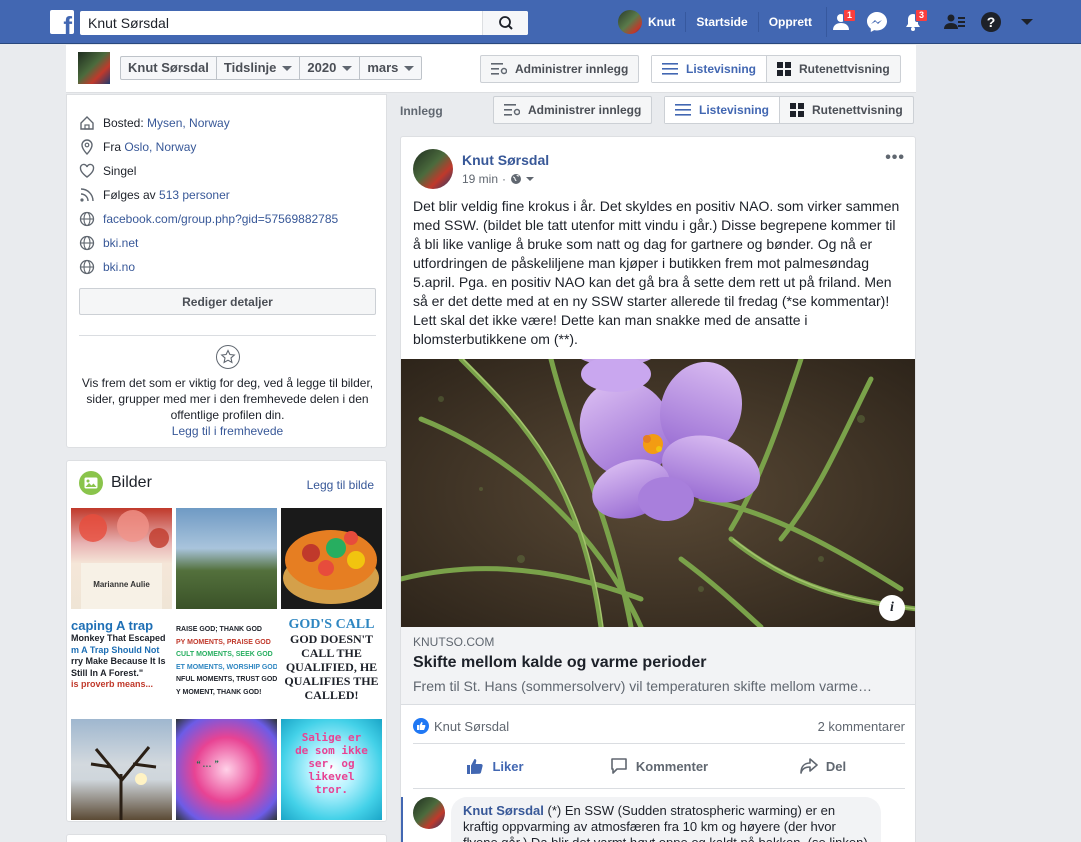 This screenshot has height=842, width=1081. Describe the element at coordinates (91, 483) in the screenshot. I see `photos-icon` at that location.